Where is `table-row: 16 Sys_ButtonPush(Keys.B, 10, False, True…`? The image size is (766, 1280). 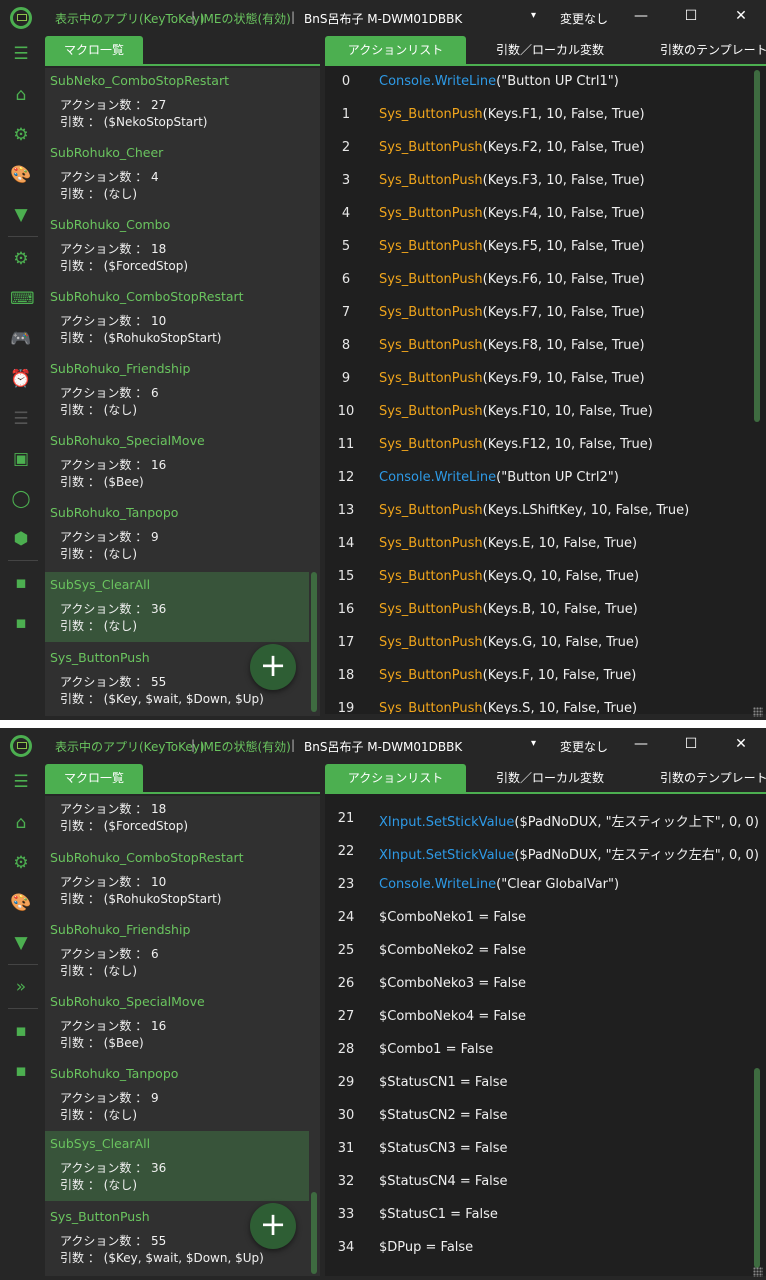
table-row: 16 Sys_ButtonPush(Keys.B, 10, False, True… is located at coordinates (545, 610).